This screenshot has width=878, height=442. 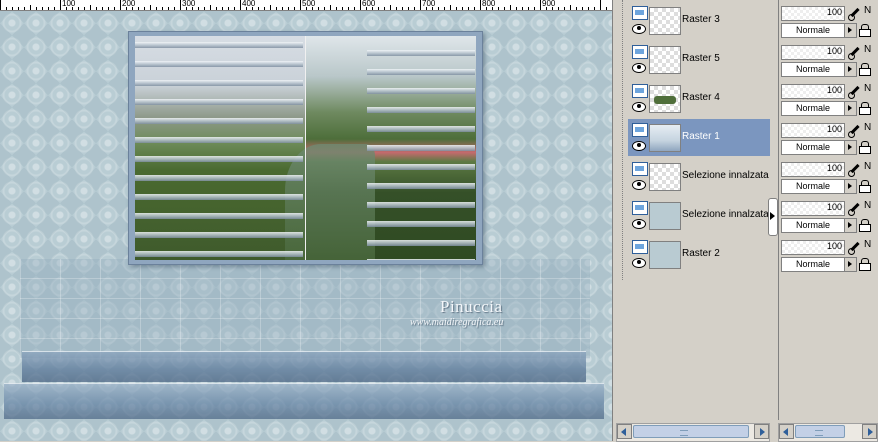 I want to click on truncated-column-label: N, so click(x=868, y=88).